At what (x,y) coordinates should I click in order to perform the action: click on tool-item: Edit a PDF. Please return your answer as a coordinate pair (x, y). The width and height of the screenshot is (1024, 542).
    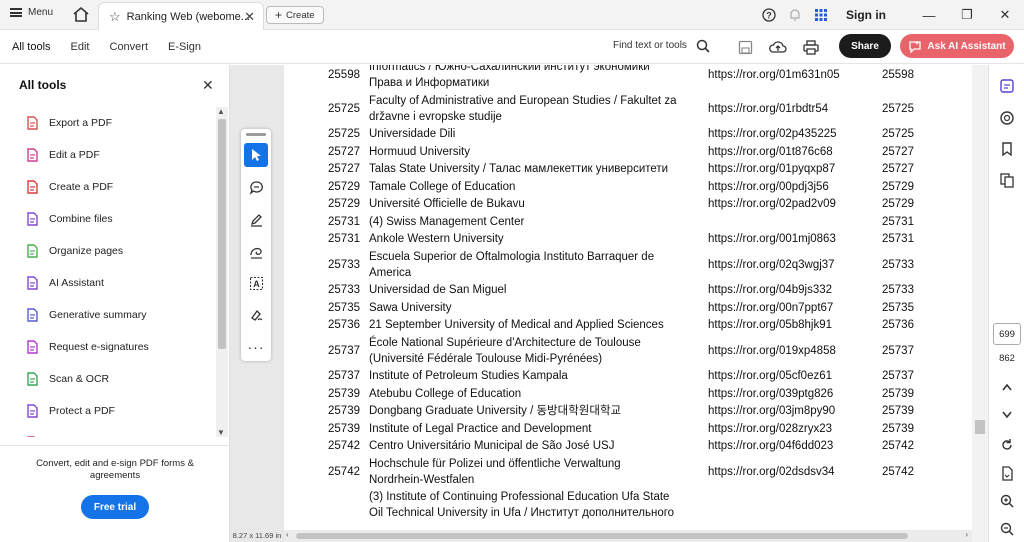
    Looking at the image, I should click on (107, 155).